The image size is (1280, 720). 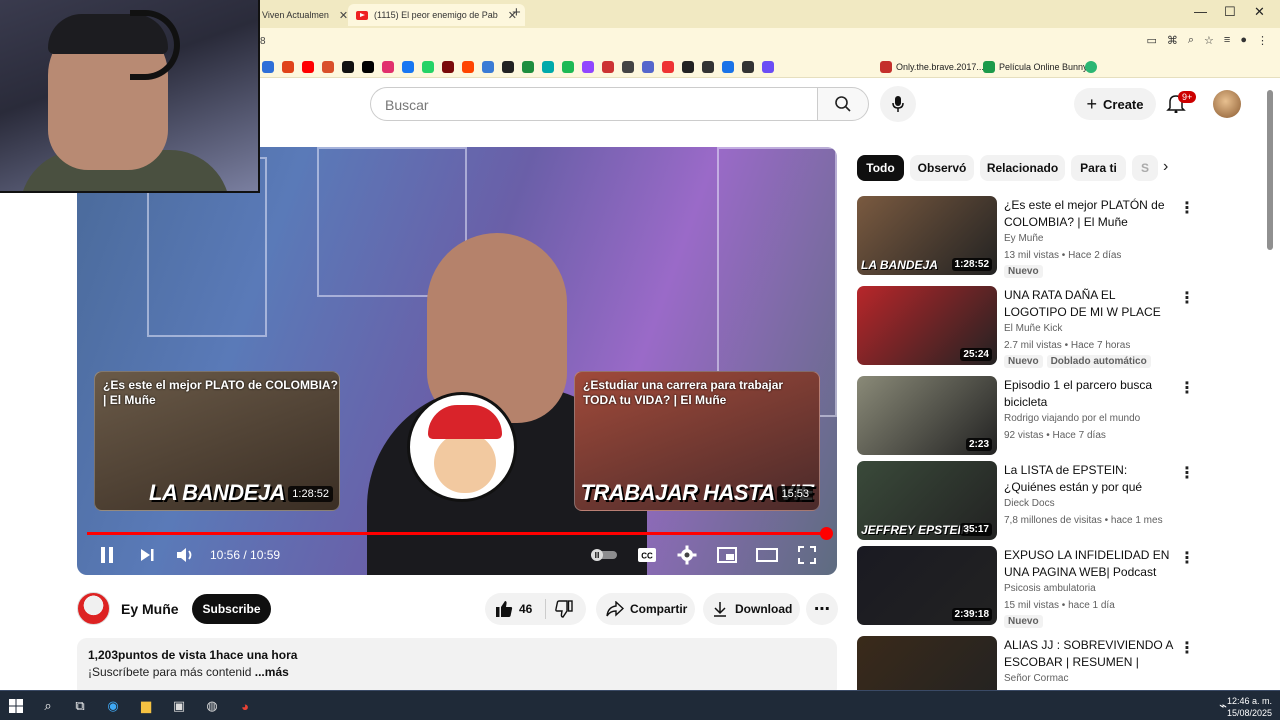 I want to click on subscribe-button: Subscribe, so click(x=231, y=609).